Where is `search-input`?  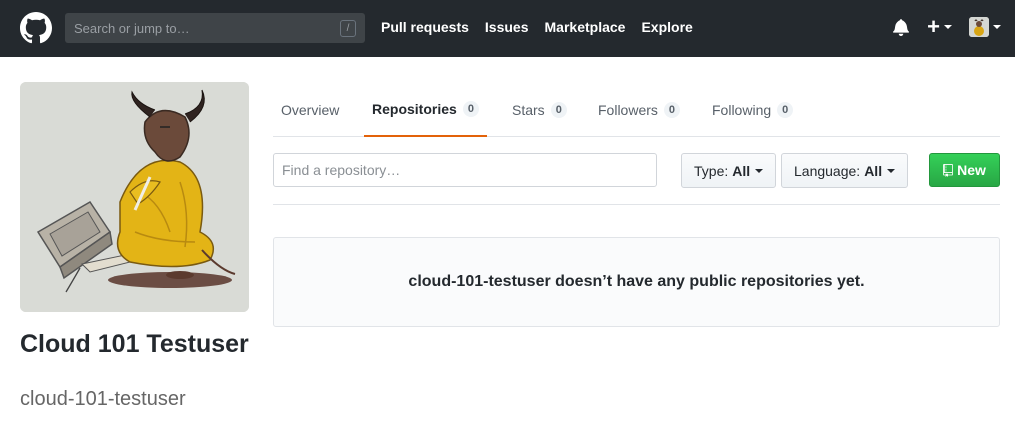 search-input is located at coordinates (207, 28).